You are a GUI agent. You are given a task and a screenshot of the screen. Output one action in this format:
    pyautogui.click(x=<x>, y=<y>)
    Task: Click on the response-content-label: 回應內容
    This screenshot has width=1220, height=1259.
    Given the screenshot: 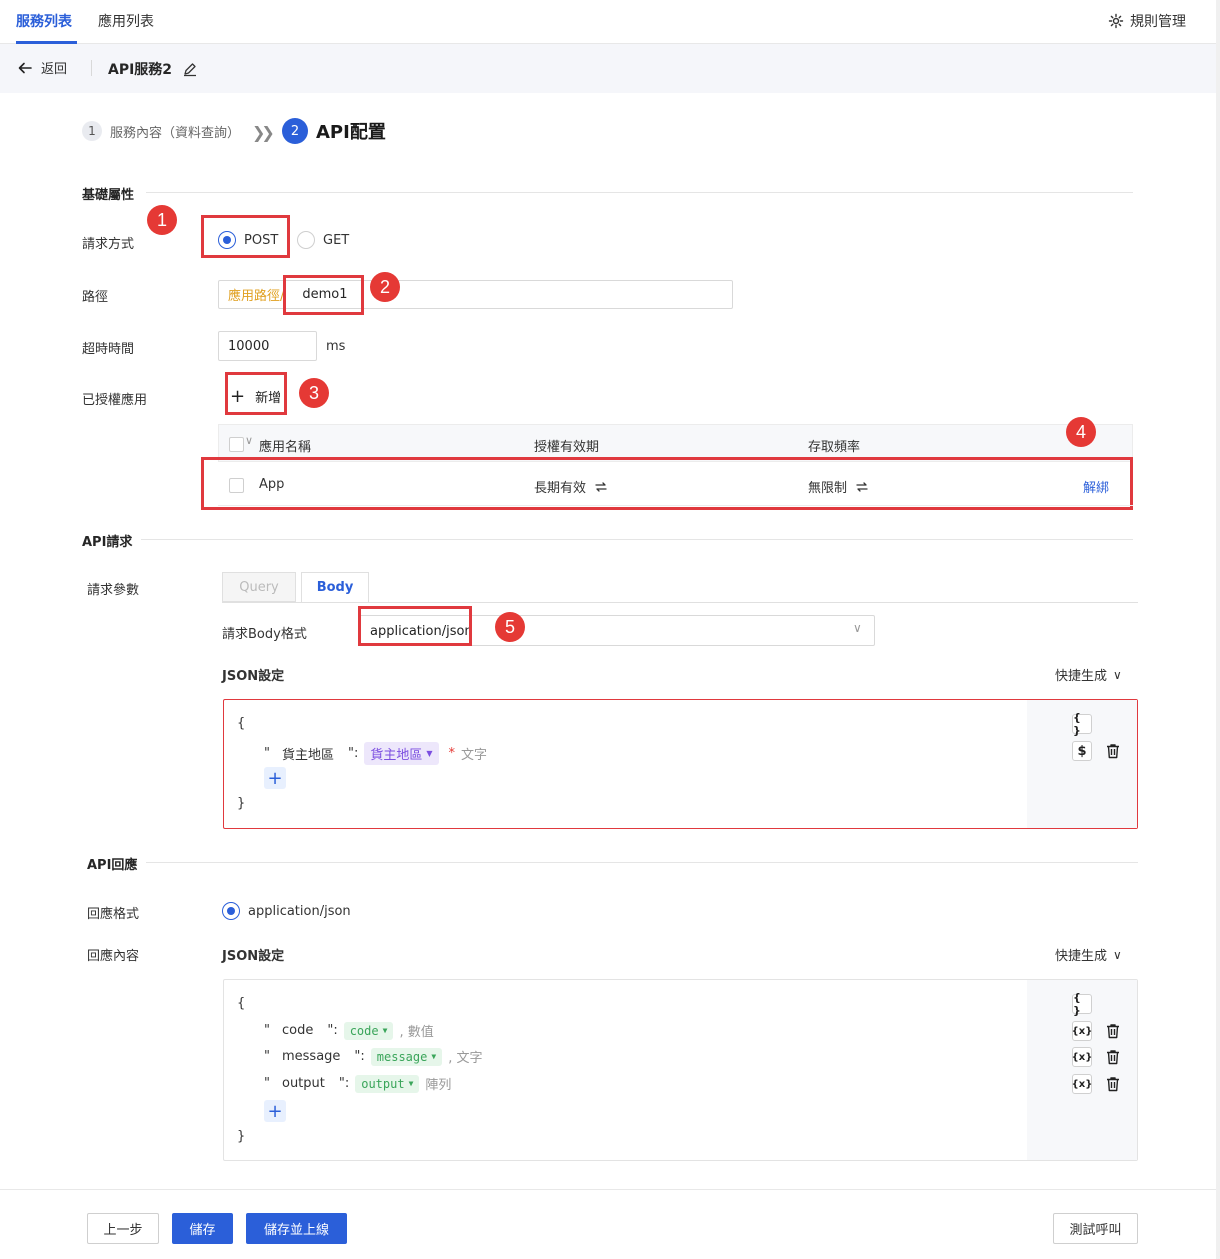 What is the action you would take?
    pyautogui.click(x=113, y=956)
    